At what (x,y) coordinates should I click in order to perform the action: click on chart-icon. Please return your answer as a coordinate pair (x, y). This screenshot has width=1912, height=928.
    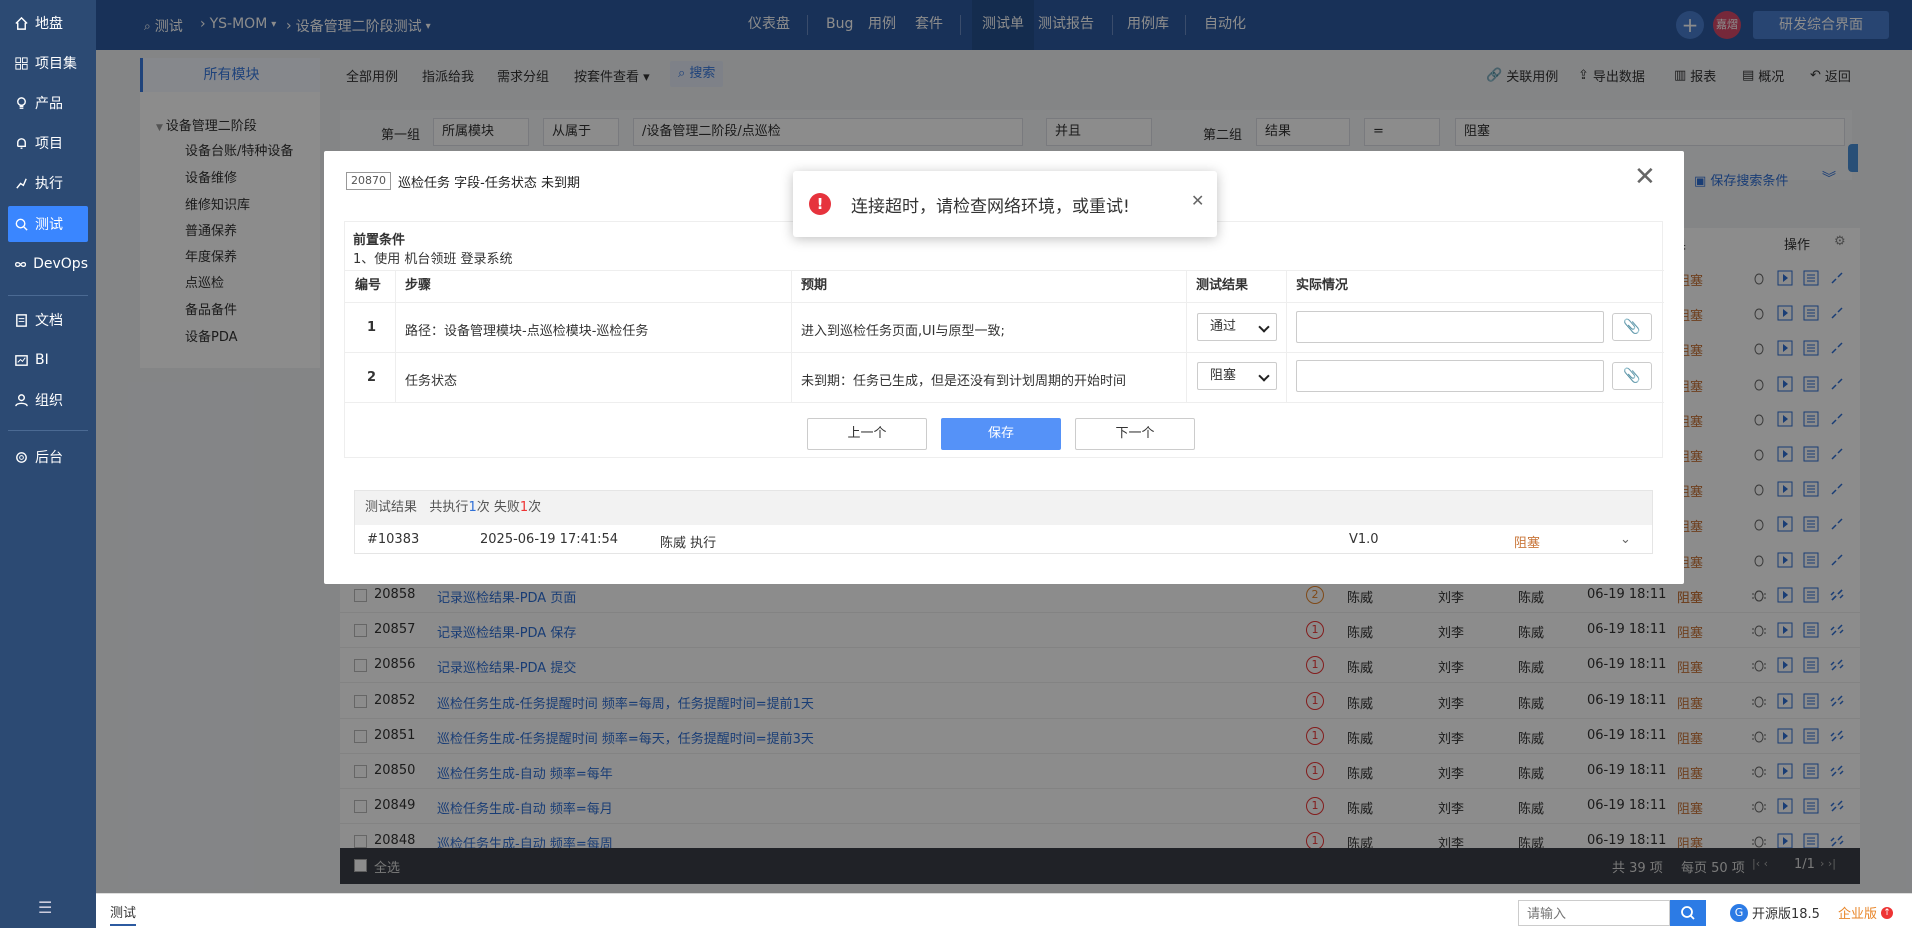
    Looking at the image, I should click on (21, 360).